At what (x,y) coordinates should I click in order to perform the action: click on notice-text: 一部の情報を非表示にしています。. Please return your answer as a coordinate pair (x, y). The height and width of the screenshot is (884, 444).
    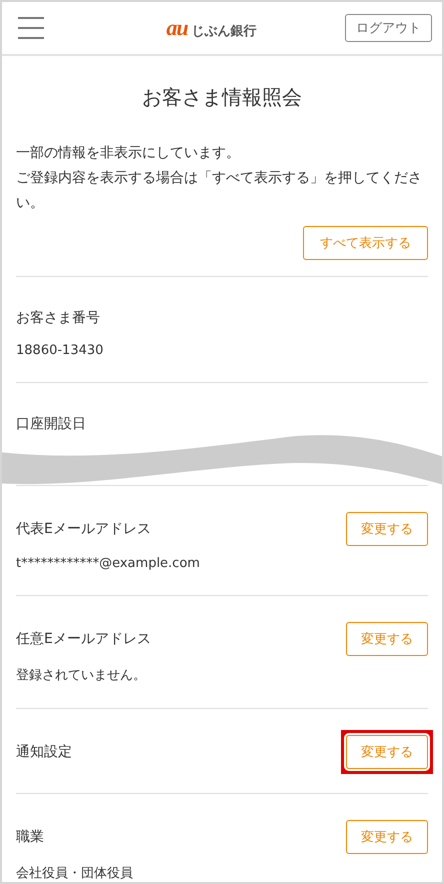
    Looking at the image, I should click on (128, 153).